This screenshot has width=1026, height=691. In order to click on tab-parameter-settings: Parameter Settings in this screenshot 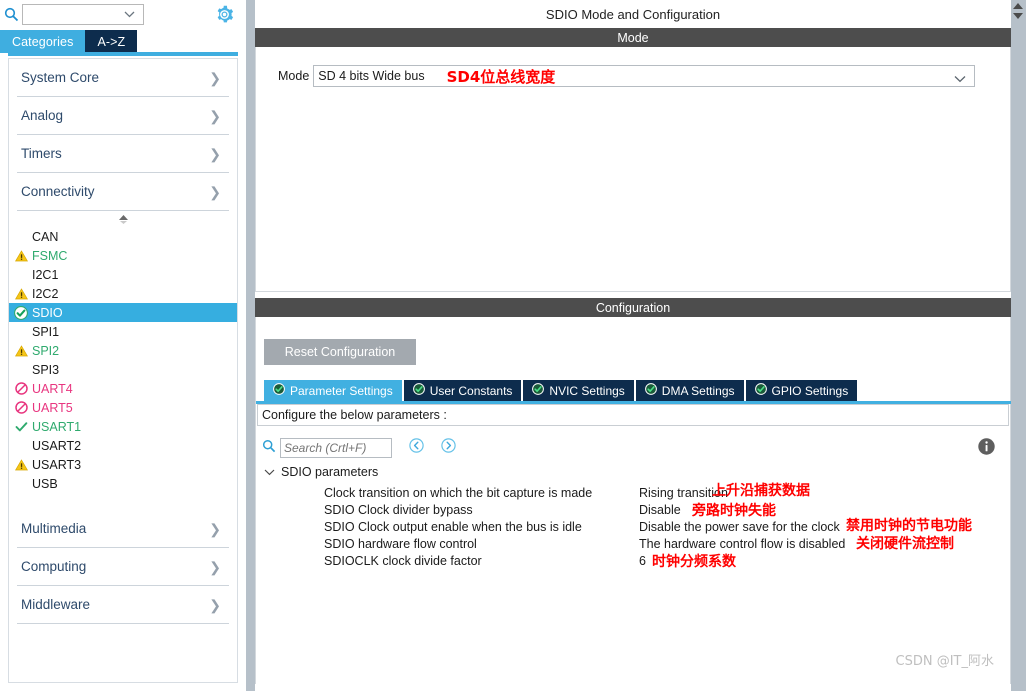, I will do `click(333, 390)`.